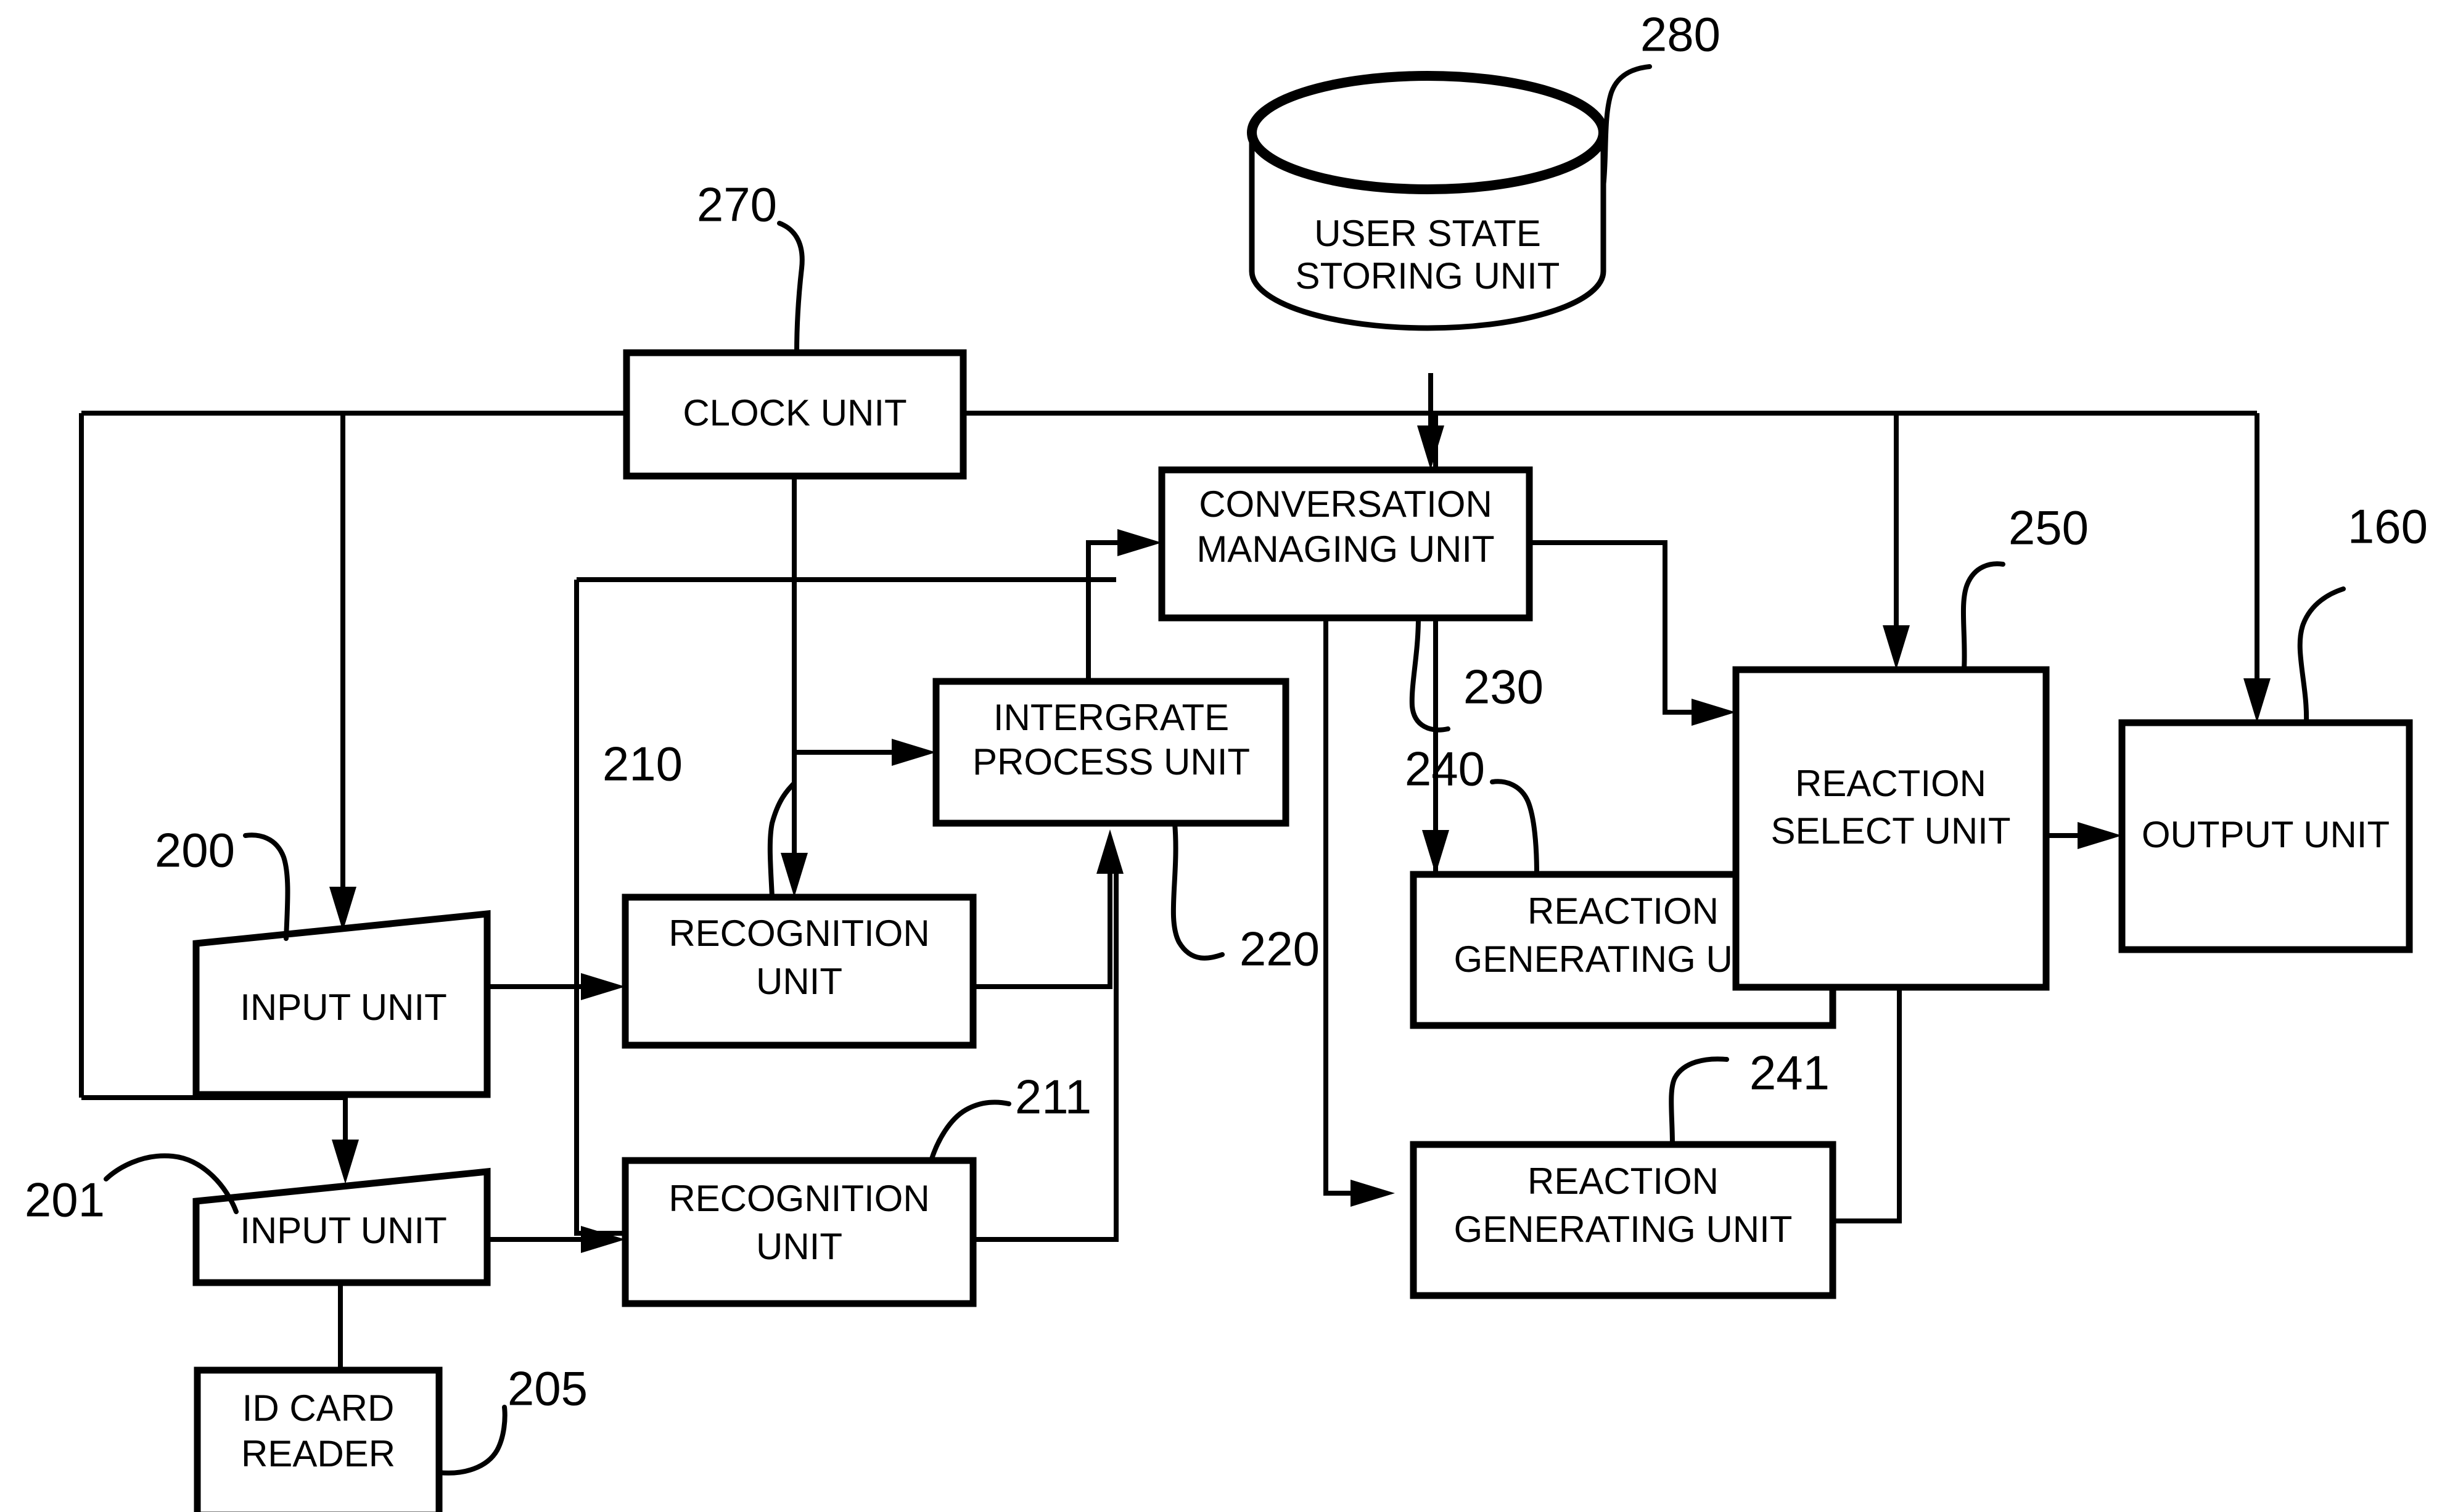 This screenshot has width=2442, height=1512. What do you see at coordinates (1428, 201) in the screenshot?
I see `block-user-state-storing-unit: USER STATE STORING UNIT` at bounding box center [1428, 201].